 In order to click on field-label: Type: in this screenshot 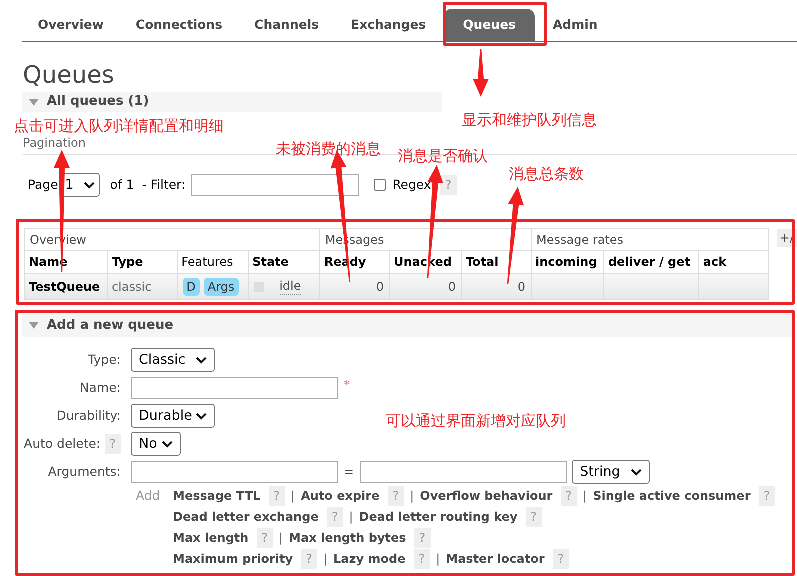, I will do `click(104, 359)`.